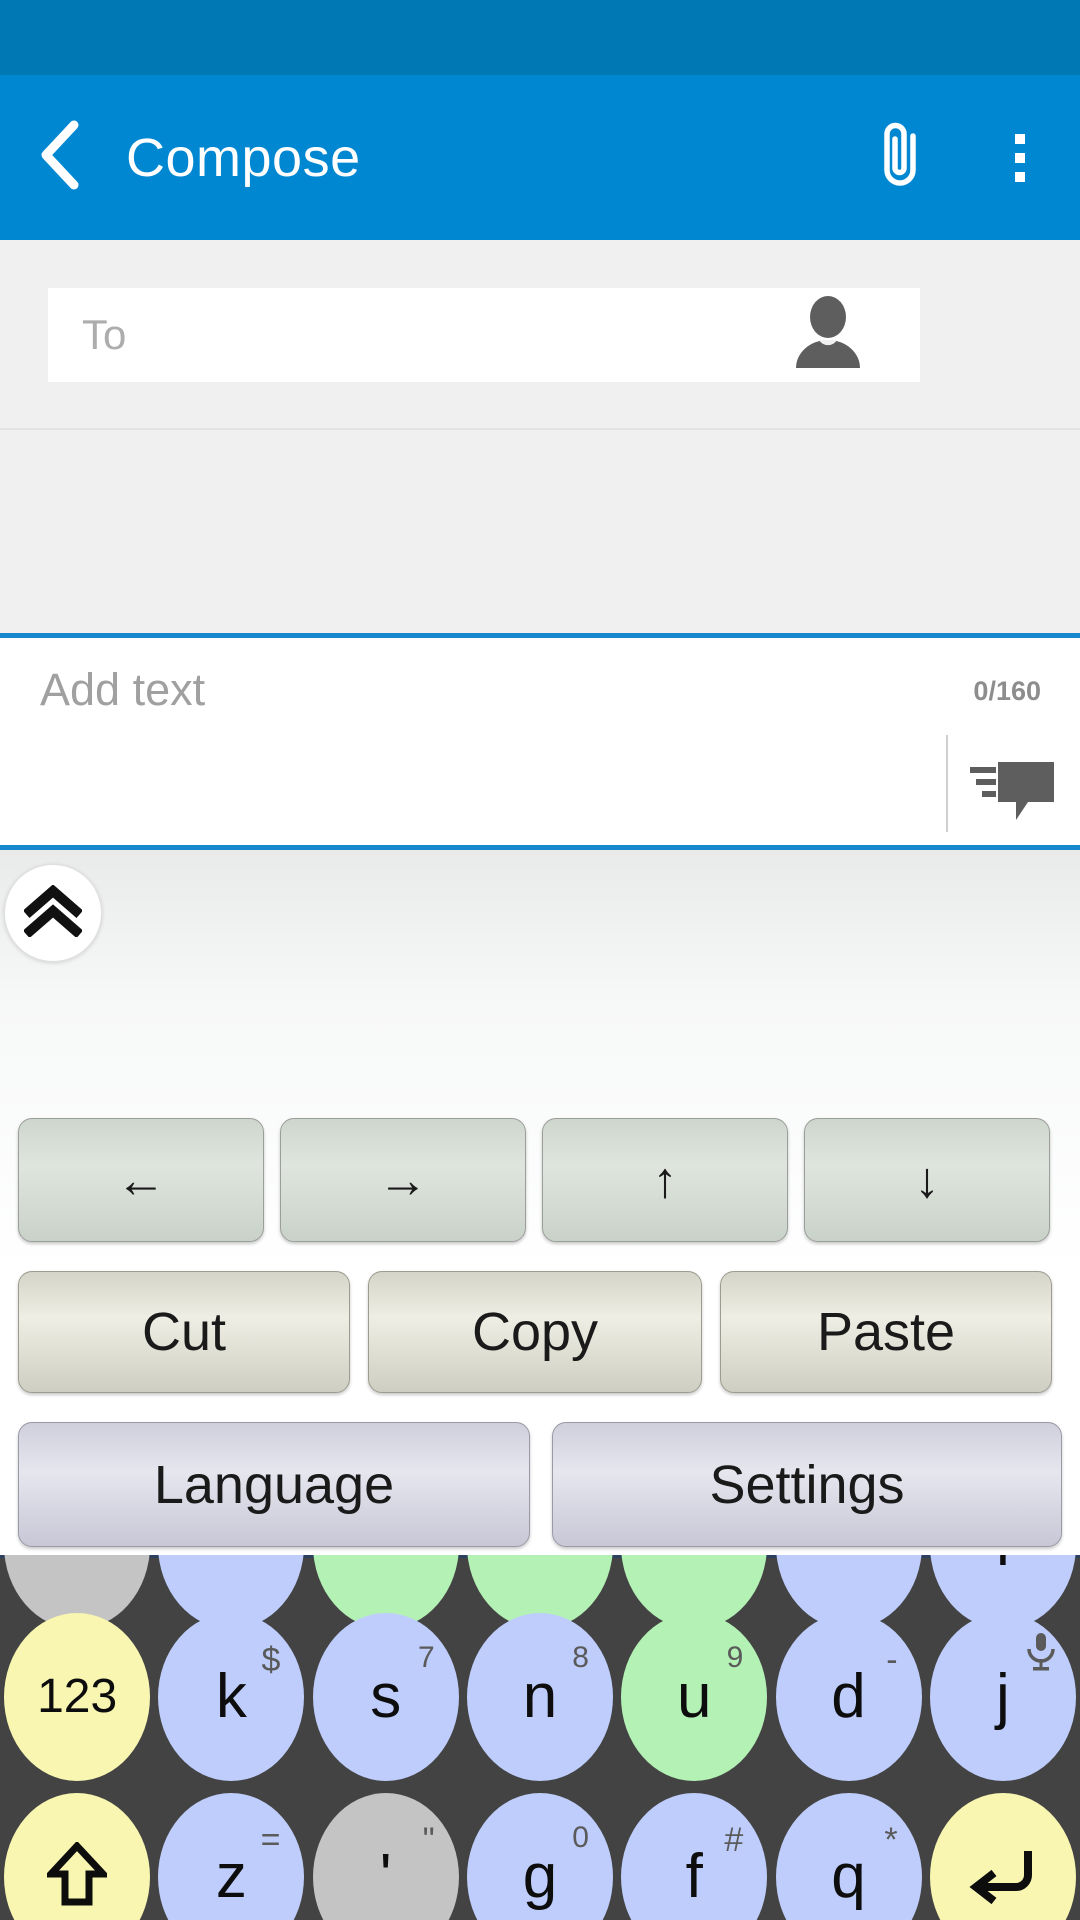  What do you see at coordinates (270, 1840) in the screenshot?
I see `key-sub-z: =` at bounding box center [270, 1840].